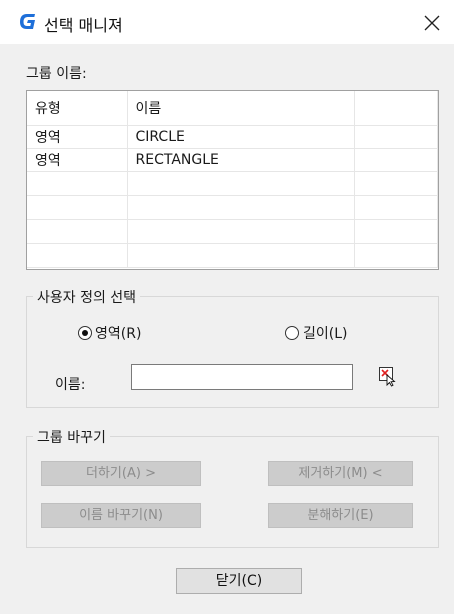 This screenshot has height=614, width=454. What do you see at coordinates (241, 160) in the screenshot?
I see `cell-name: RECTANGLE` at bounding box center [241, 160].